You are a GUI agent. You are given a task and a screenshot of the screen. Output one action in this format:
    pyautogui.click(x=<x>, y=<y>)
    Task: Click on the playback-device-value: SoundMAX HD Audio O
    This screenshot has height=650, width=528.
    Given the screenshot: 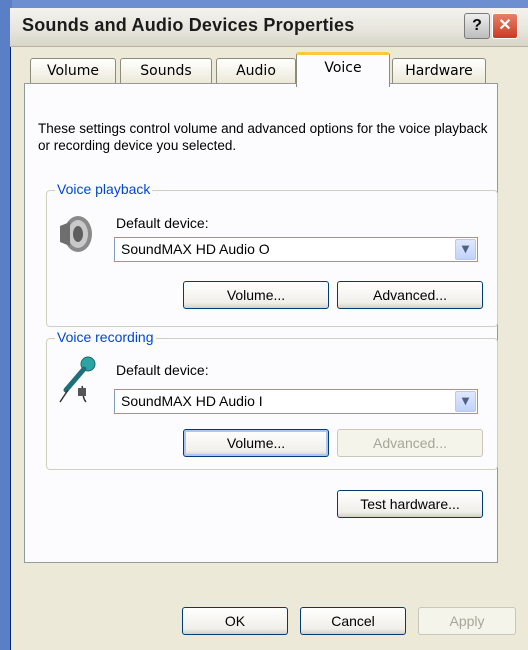 What is the action you would take?
    pyautogui.click(x=195, y=249)
    